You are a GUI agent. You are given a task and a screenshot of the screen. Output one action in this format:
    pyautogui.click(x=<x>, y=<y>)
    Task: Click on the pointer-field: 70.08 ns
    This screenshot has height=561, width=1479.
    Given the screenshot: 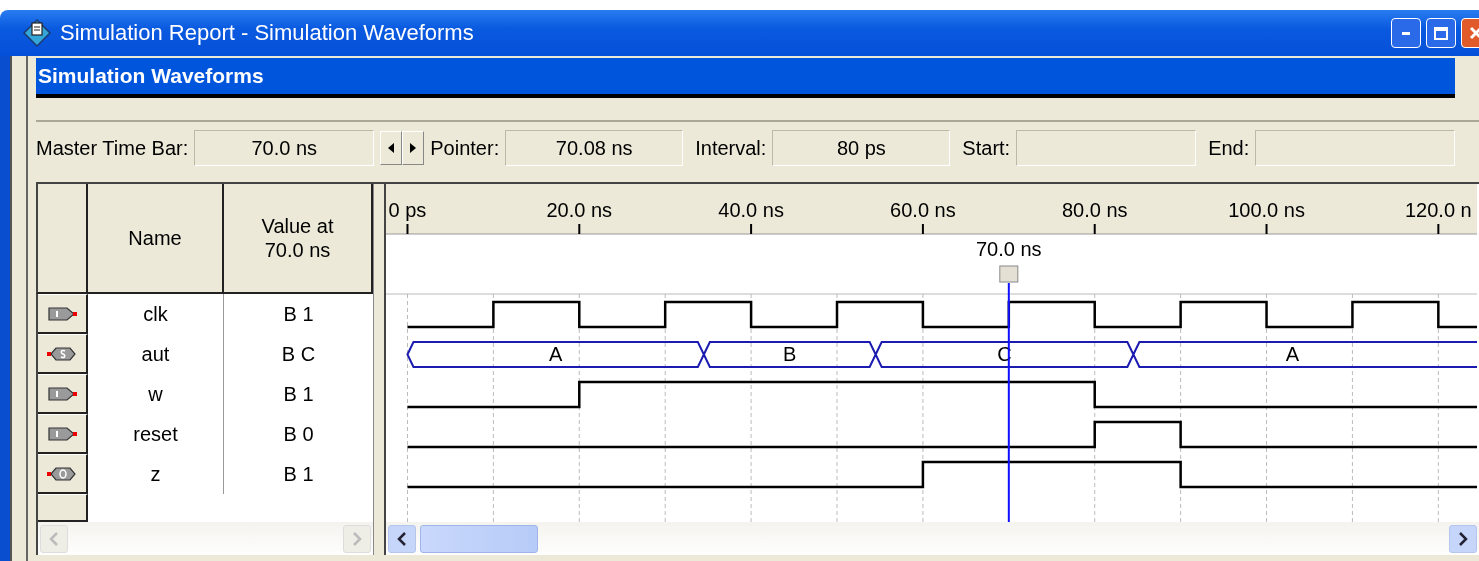 What is the action you would take?
    pyautogui.click(x=594, y=148)
    